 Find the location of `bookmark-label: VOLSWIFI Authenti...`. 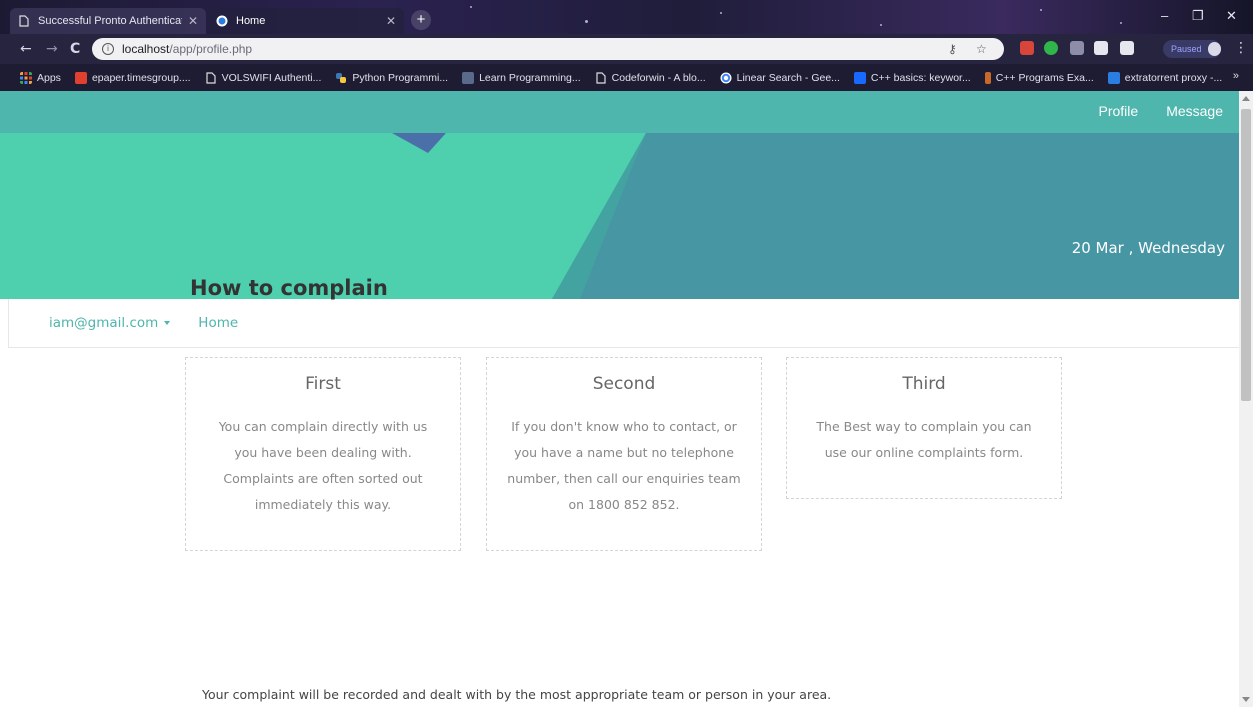

bookmark-label: VOLSWIFI Authenti... is located at coordinates (271, 77).